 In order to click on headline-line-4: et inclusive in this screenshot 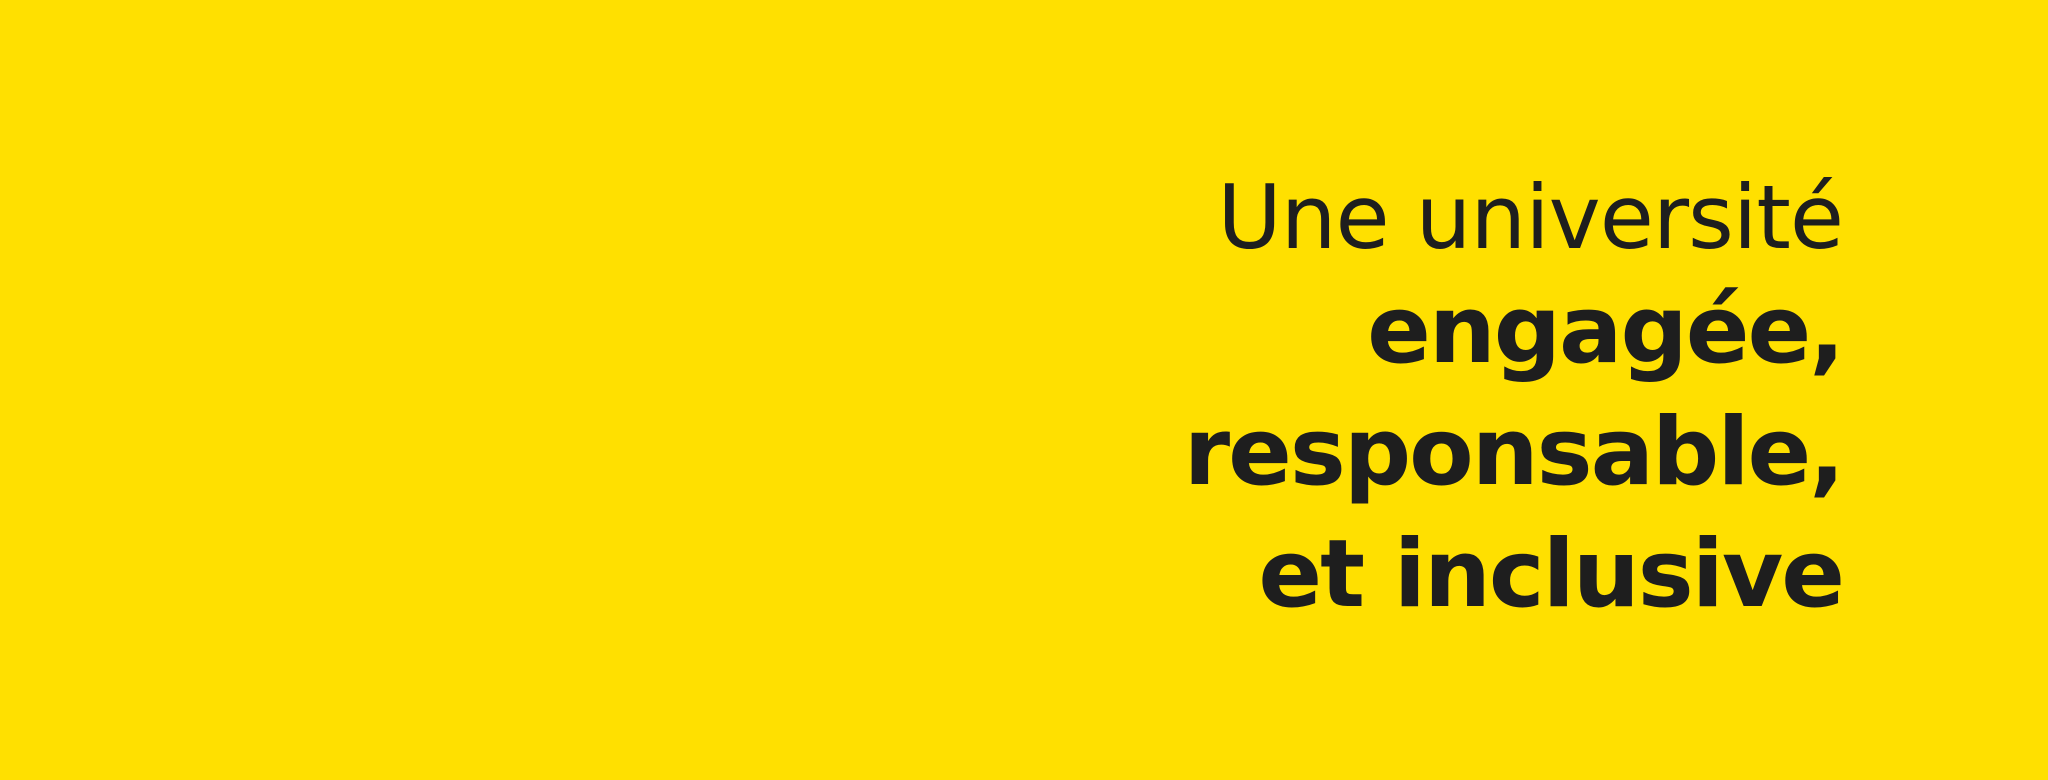, I will do `click(1551, 574)`.